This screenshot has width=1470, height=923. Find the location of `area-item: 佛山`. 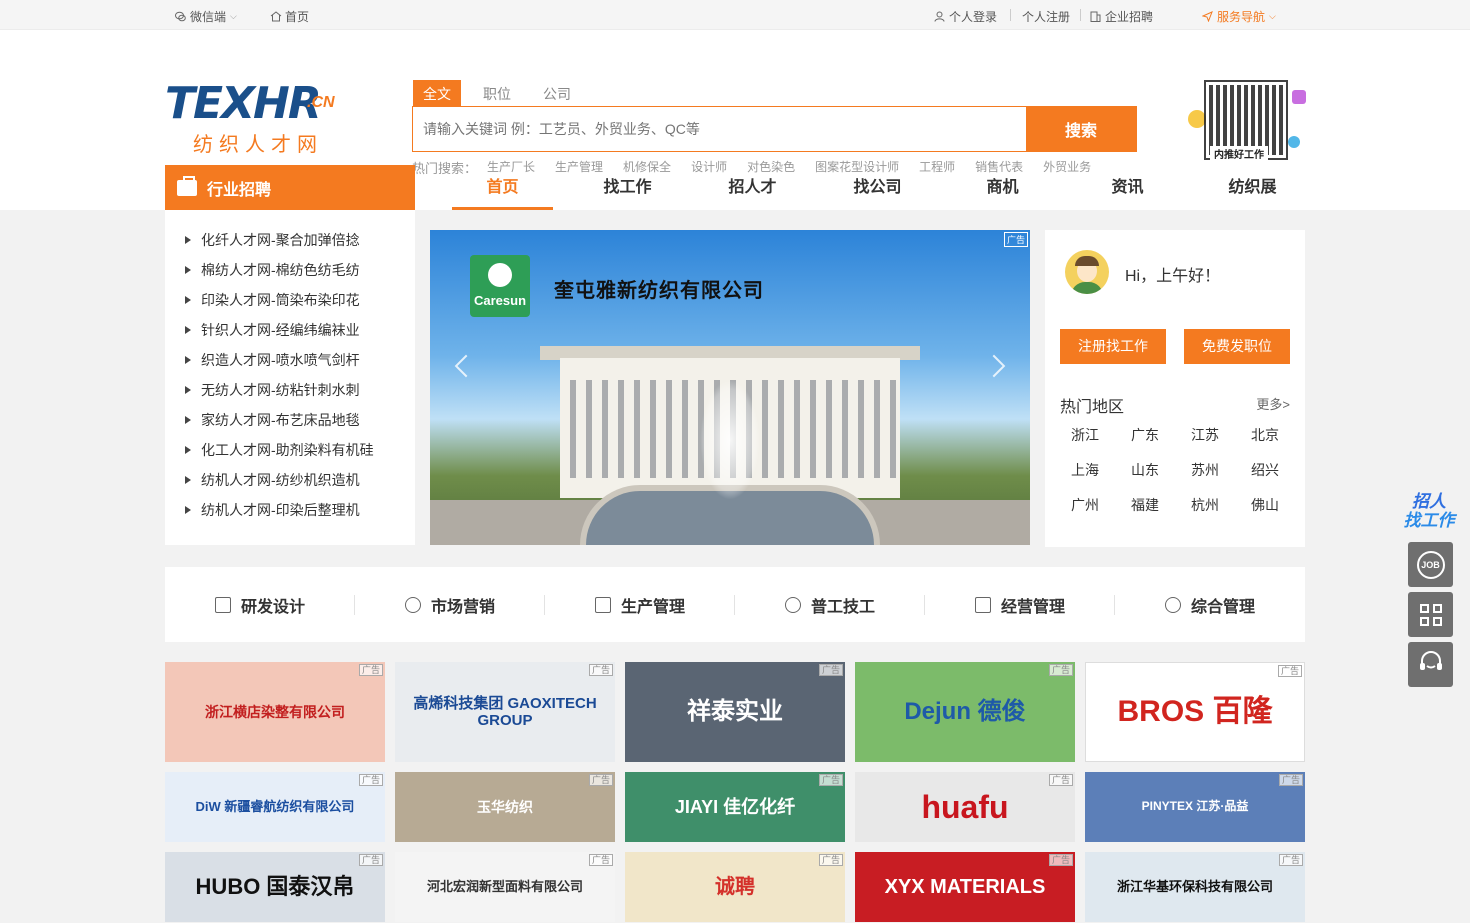

area-item: 佛山 is located at coordinates (1265, 505).